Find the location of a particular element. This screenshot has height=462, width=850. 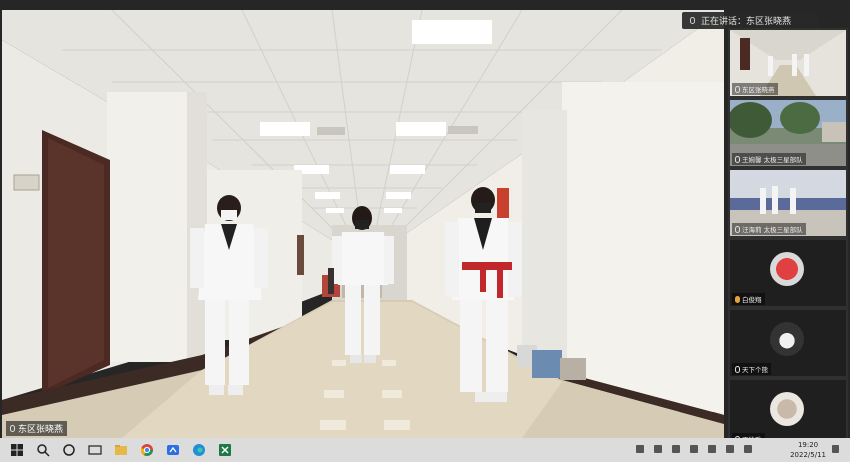

taskbar-clock: 19:20 2022/5/11 is located at coordinates (808, 450).